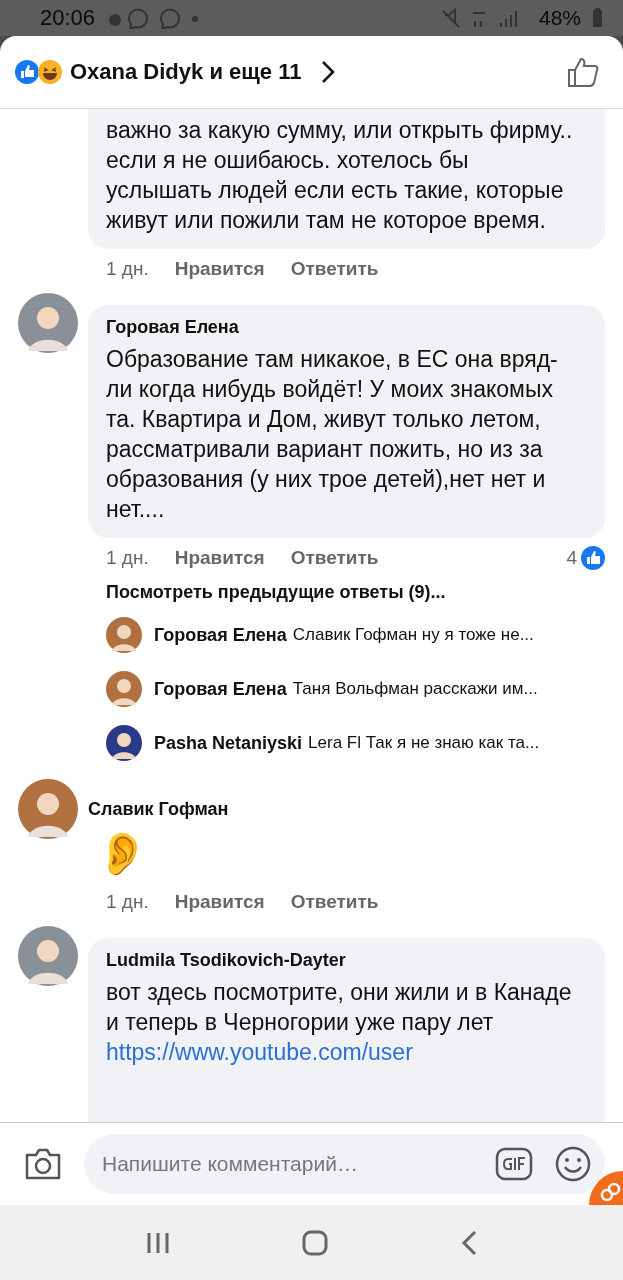 Image resolution: width=623 pixels, height=1280 pixels. What do you see at coordinates (341, 327) in the screenshot?
I see `comment-author: Горовая Елена` at bounding box center [341, 327].